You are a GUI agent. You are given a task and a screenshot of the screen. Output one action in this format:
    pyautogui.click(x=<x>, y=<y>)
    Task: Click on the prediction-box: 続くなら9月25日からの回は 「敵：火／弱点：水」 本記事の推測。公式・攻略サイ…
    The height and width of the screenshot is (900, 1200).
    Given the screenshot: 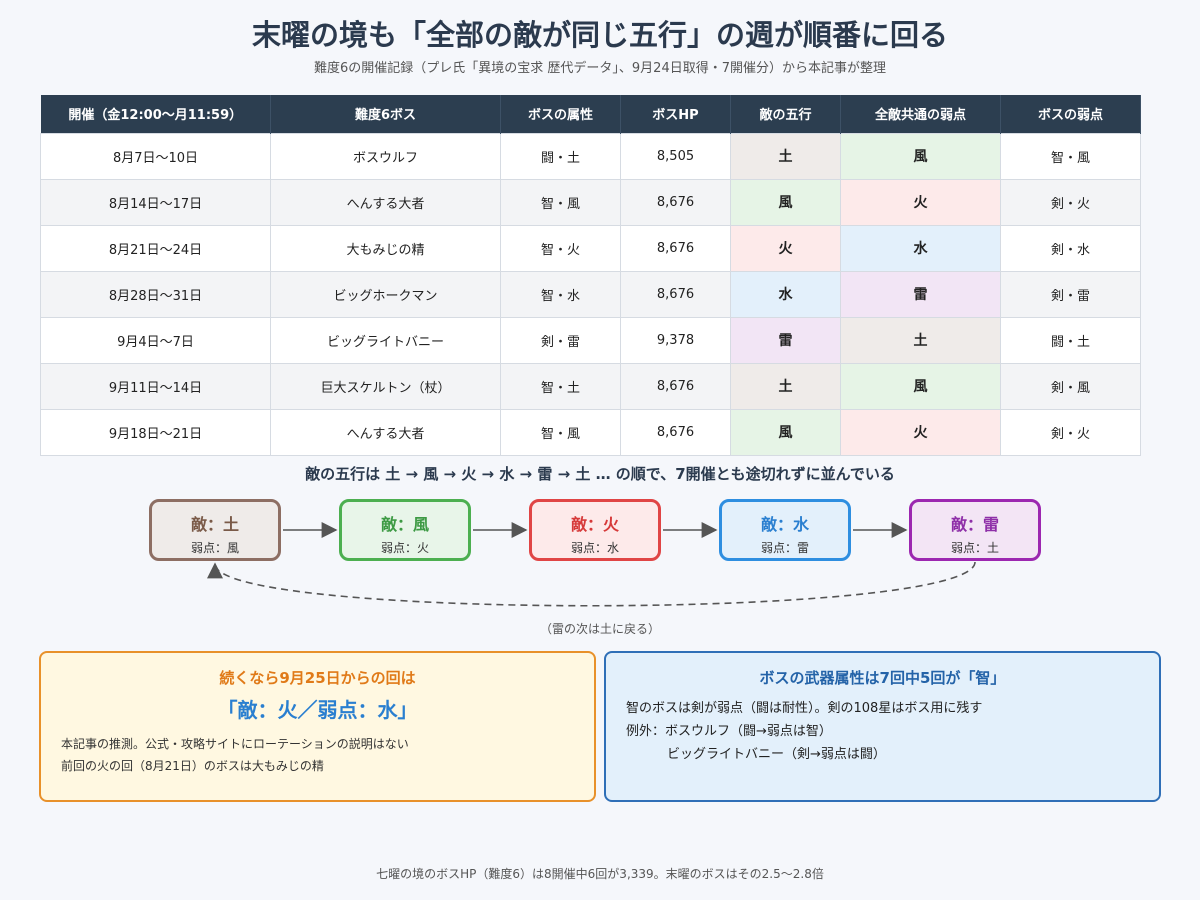 What is the action you would take?
    pyautogui.click(x=317, y=726)
    